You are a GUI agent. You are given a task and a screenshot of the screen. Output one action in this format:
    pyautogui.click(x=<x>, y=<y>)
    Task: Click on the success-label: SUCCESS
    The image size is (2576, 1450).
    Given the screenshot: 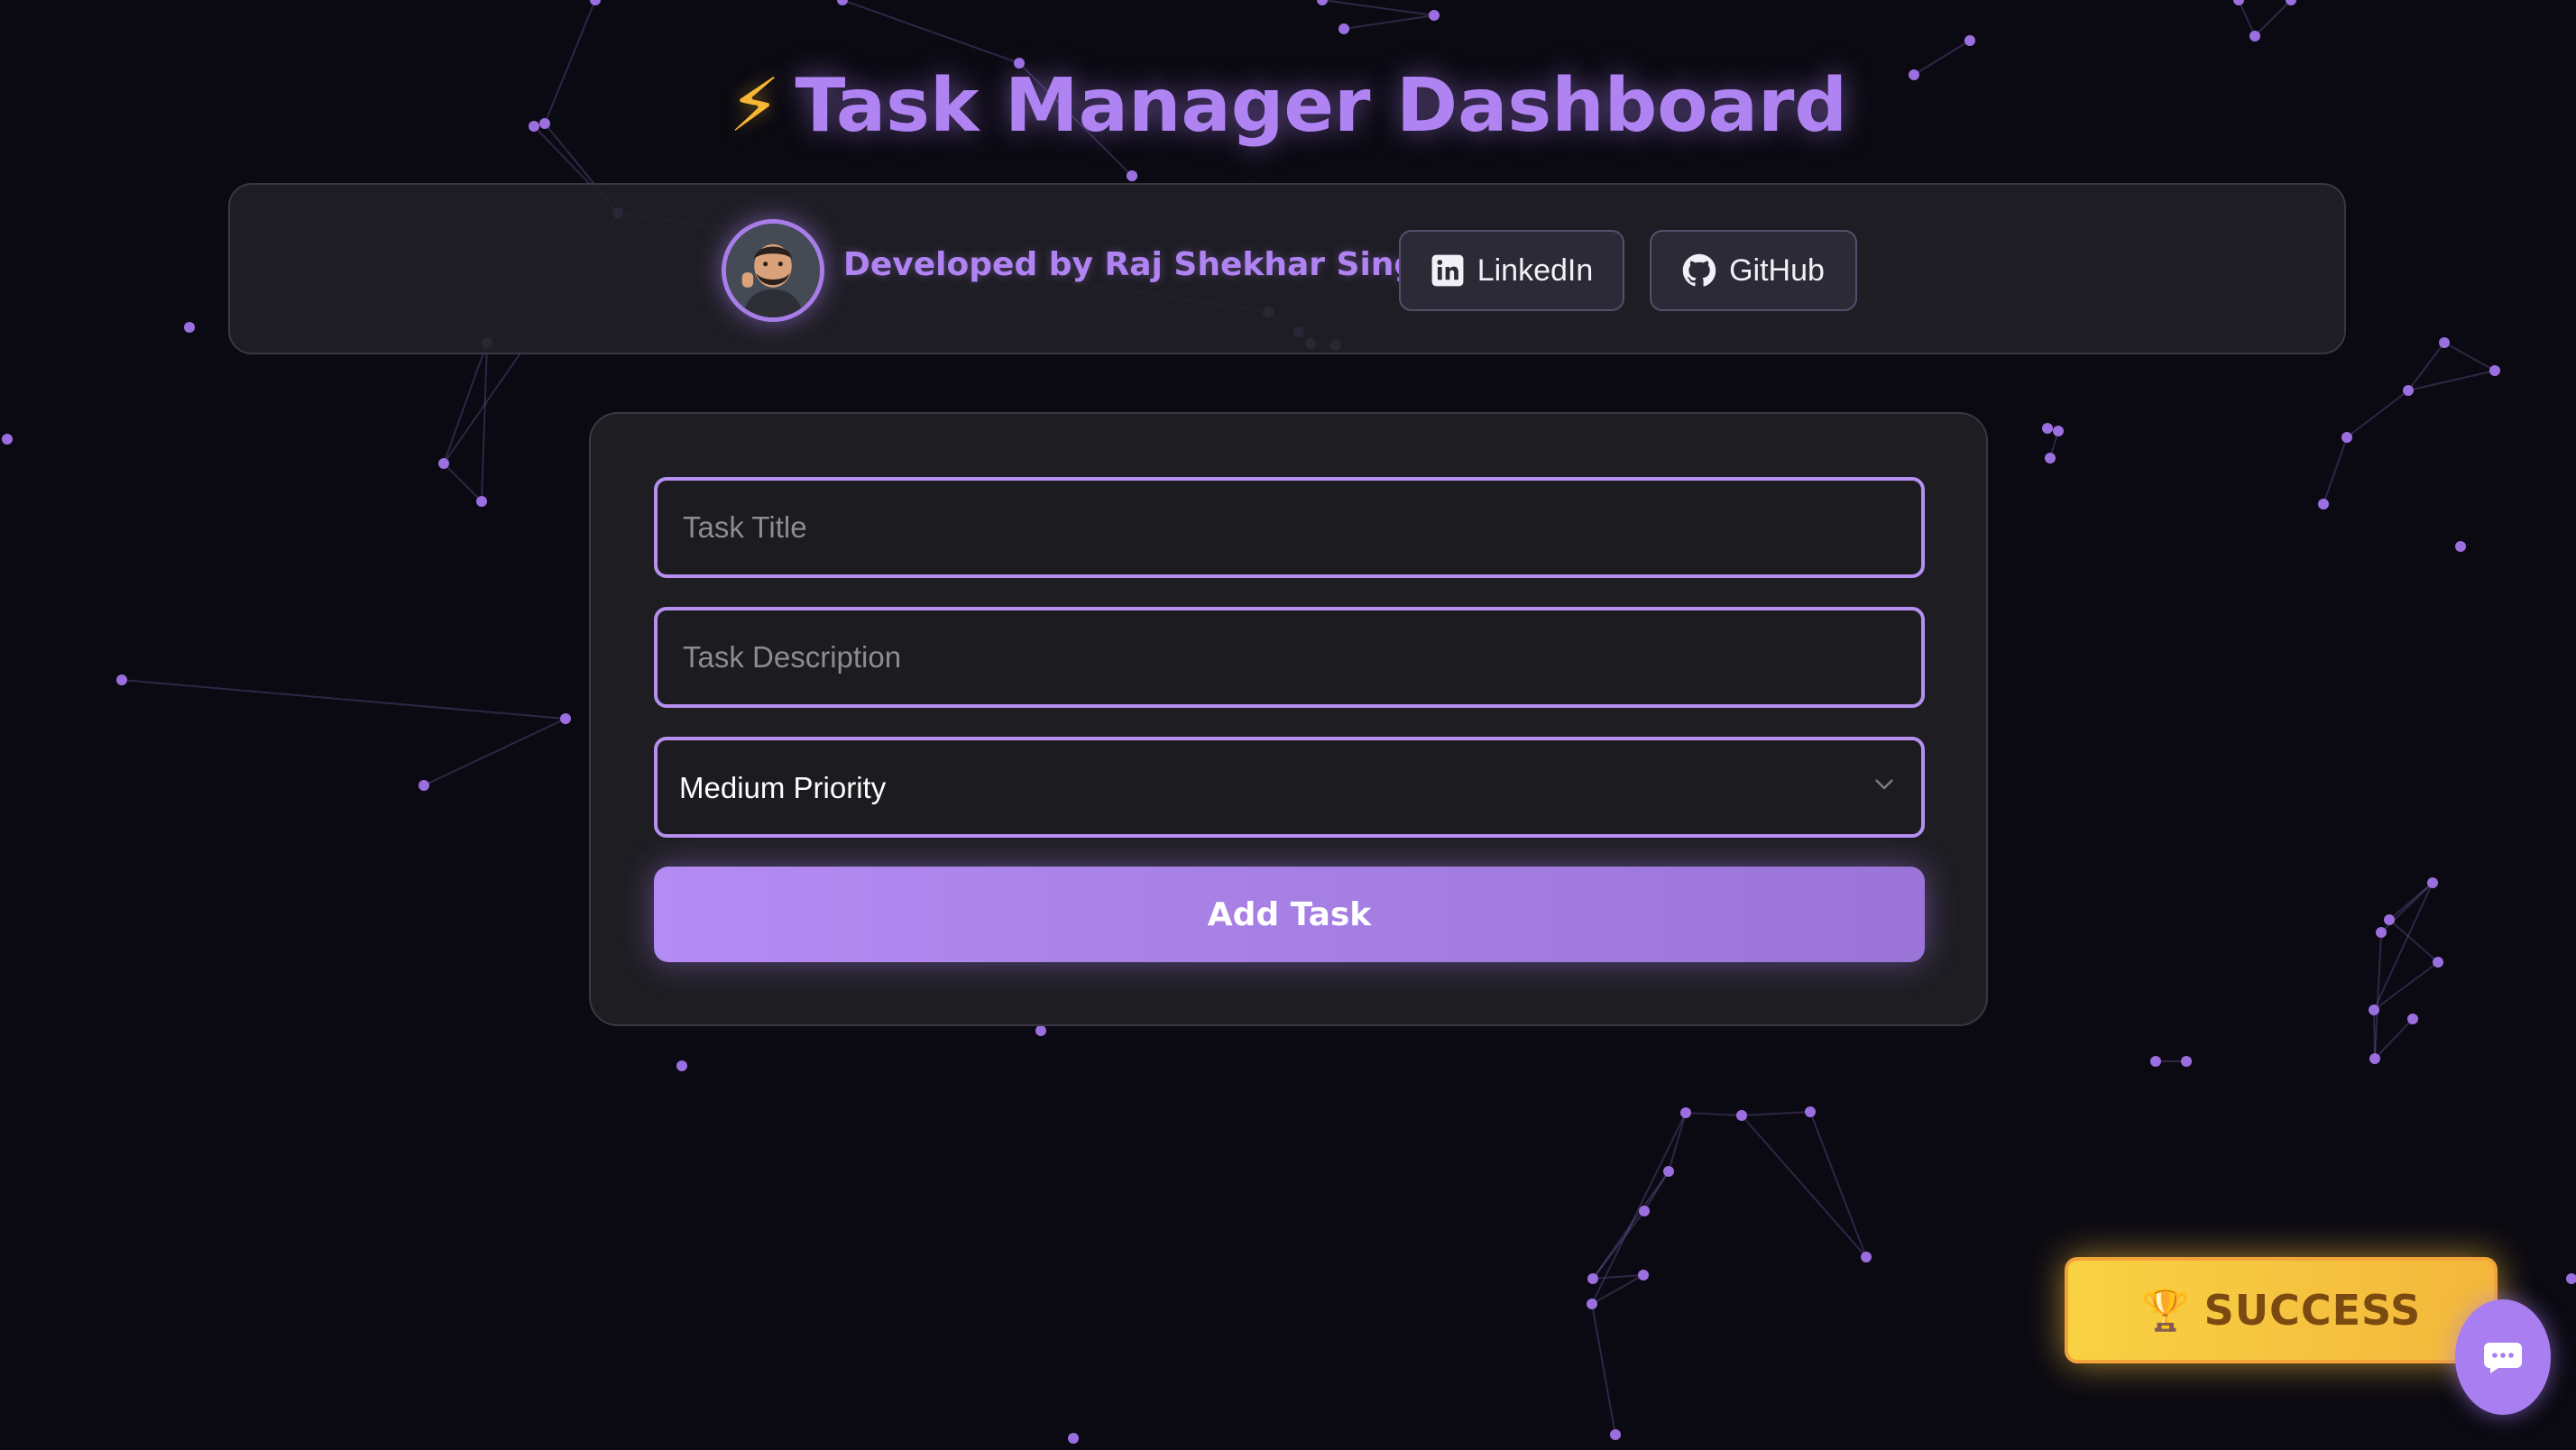 What is the action you would take?
    pyautogui.click(x=2312, y=1310)
    